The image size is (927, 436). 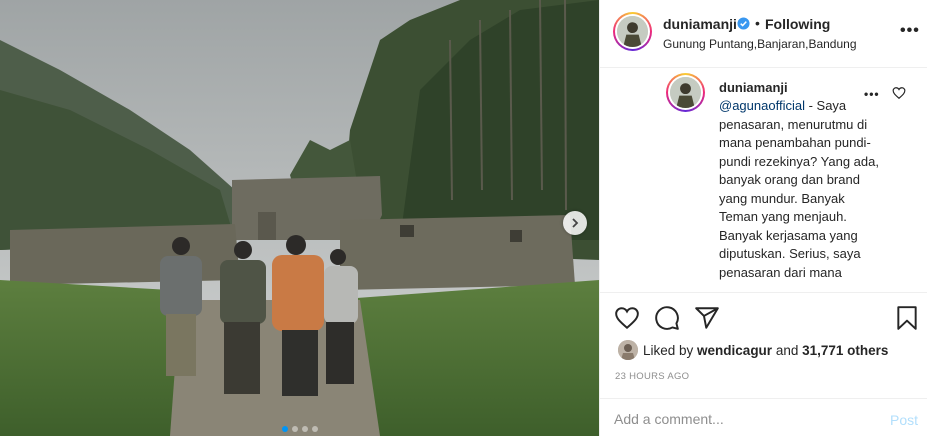 I want to click on likes-summary: Liked by wendicagur and 31,771 others, so click(x=765, y=350).